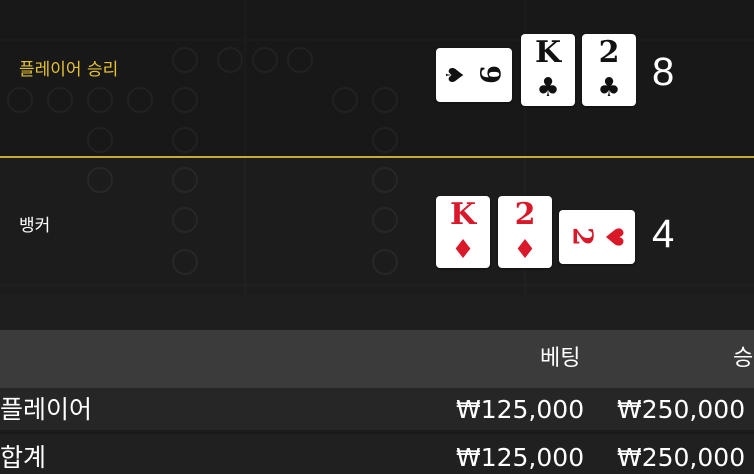 Image resolution: width=754 pixels, height=474 pixels. I want to click on player-card-2-rank: K, so click(548, 52).